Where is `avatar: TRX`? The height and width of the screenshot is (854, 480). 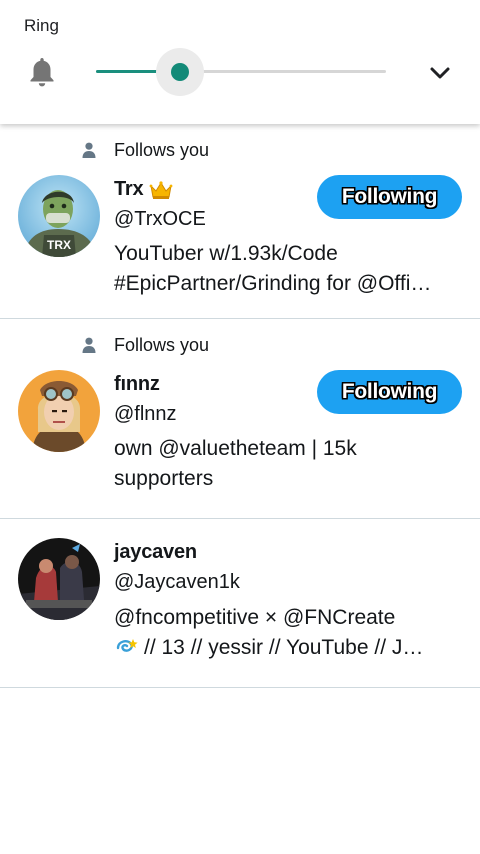
avatar: TRX is located at coordinates (59, 216).